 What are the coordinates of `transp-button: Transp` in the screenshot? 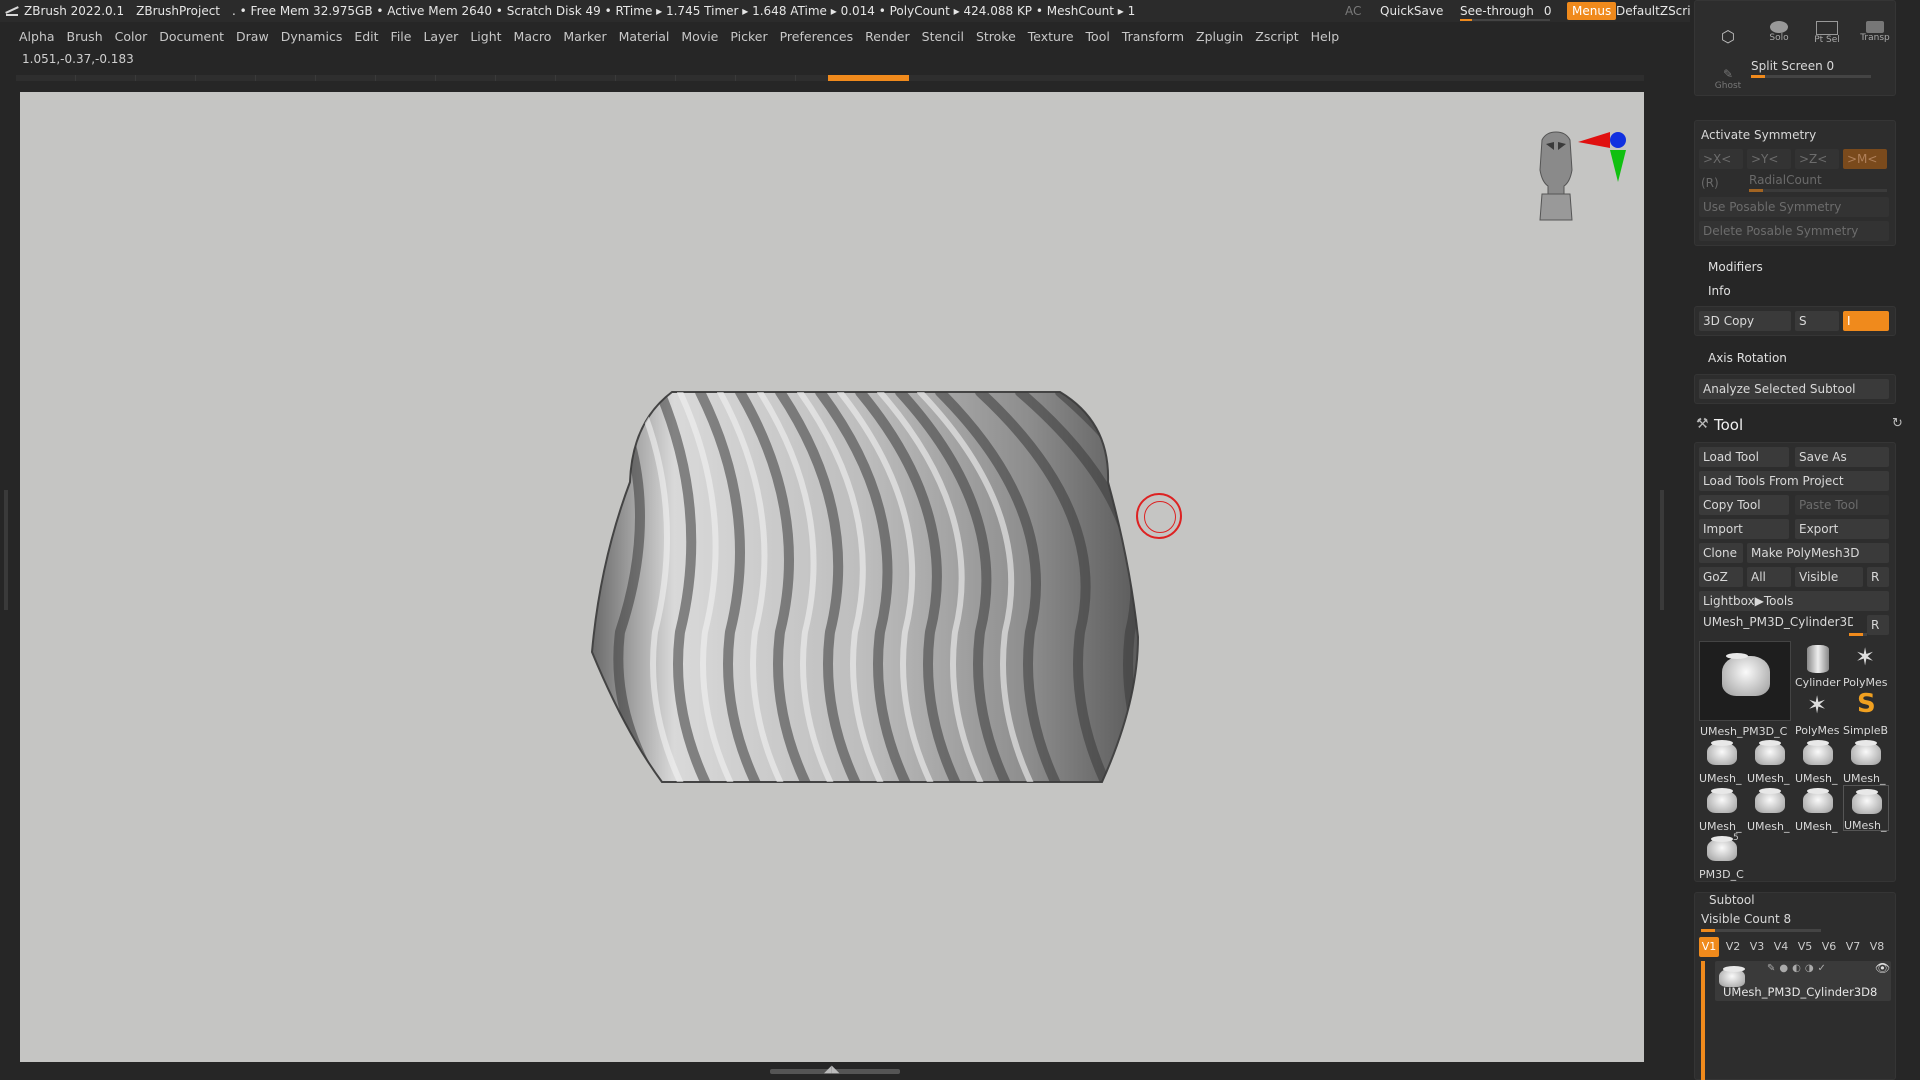 It's located at (1875, 32).